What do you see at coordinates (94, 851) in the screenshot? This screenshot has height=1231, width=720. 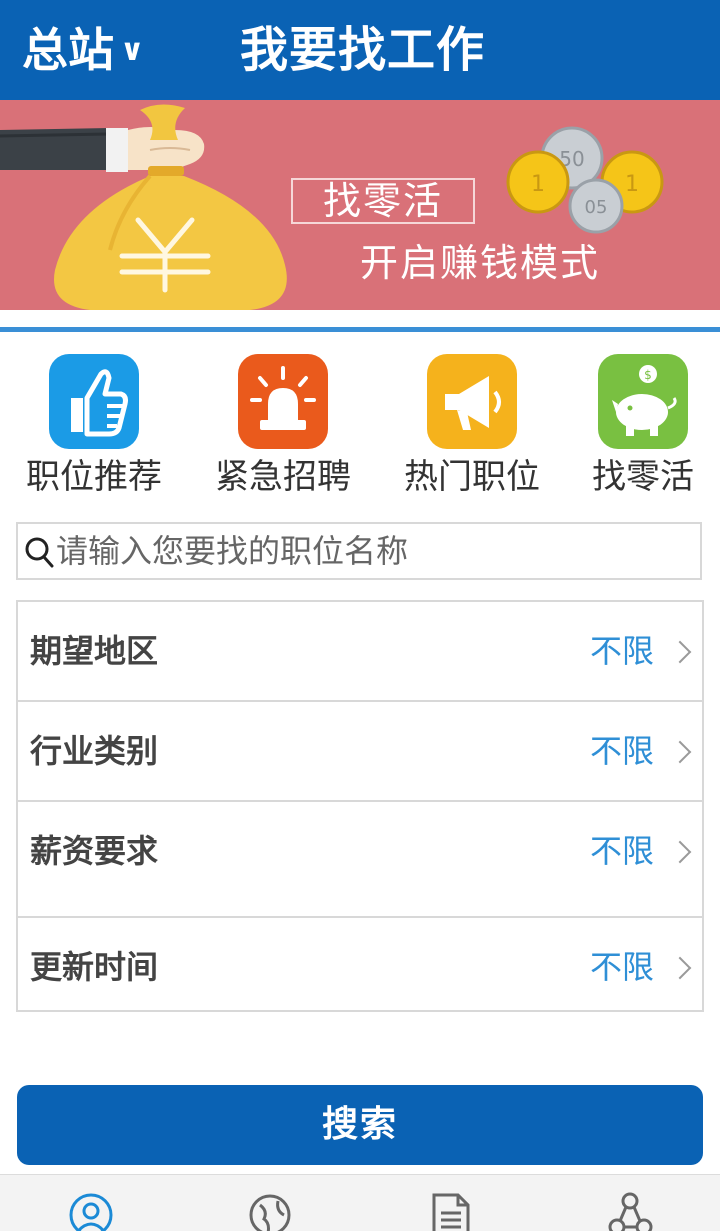 I see `filter-label: 薪资要求` at bounding box center [94, 851].